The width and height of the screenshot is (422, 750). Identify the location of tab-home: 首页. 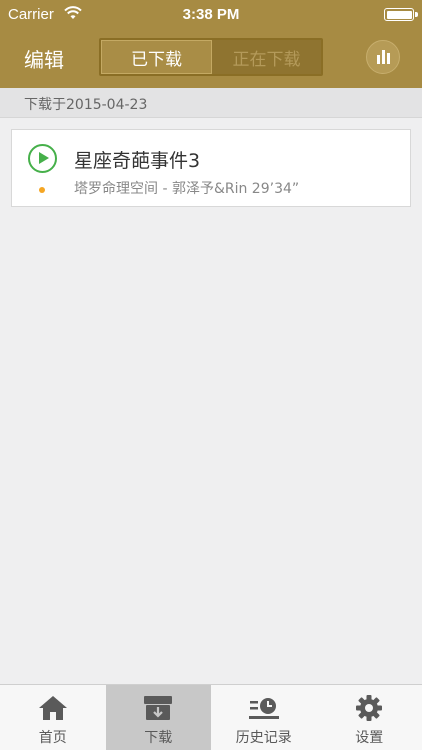
(53, 717).